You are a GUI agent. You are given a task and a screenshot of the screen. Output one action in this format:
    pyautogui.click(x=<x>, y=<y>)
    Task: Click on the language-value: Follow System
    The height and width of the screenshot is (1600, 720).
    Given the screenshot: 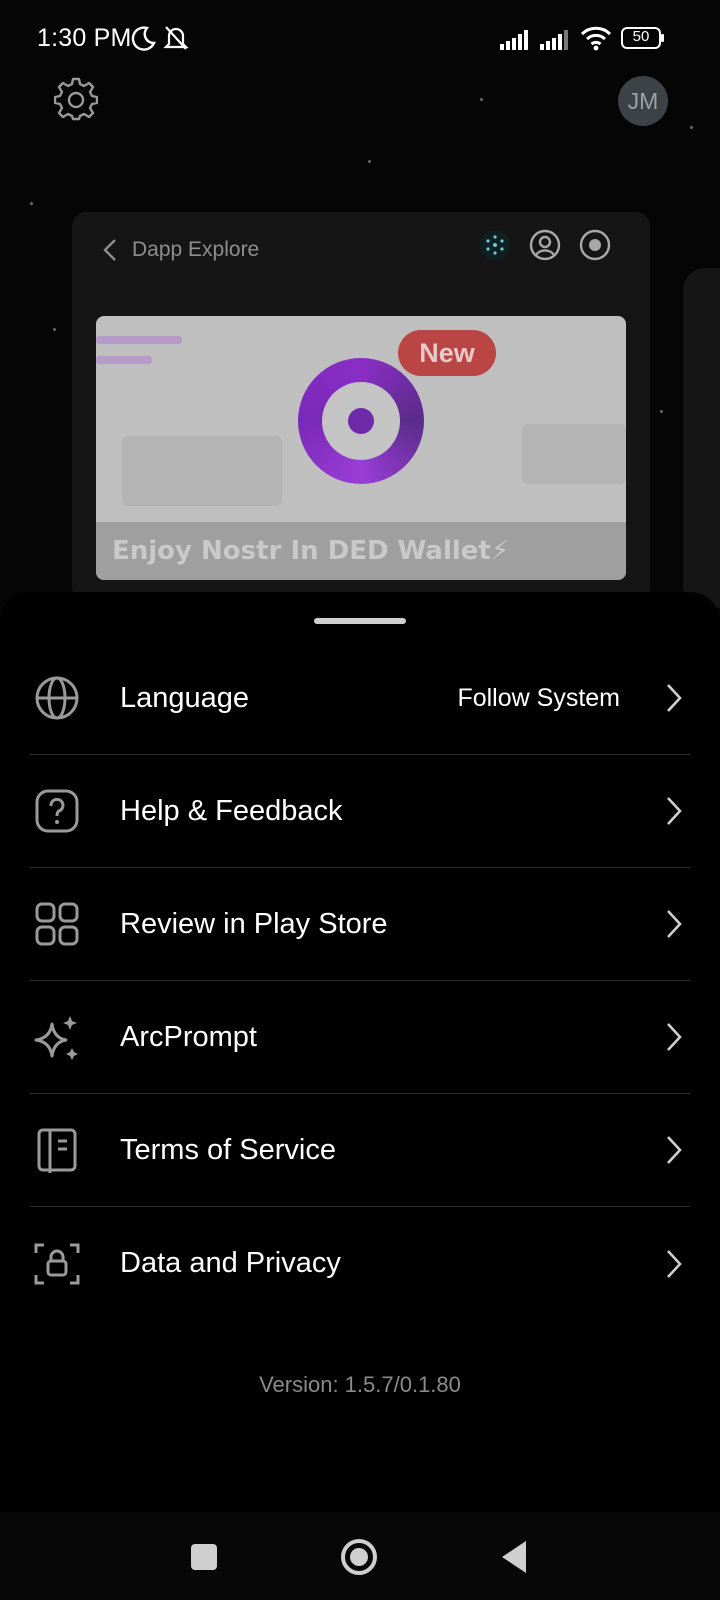 What is the action you would take?
    pyautogui.click(x=538, y=697)
    